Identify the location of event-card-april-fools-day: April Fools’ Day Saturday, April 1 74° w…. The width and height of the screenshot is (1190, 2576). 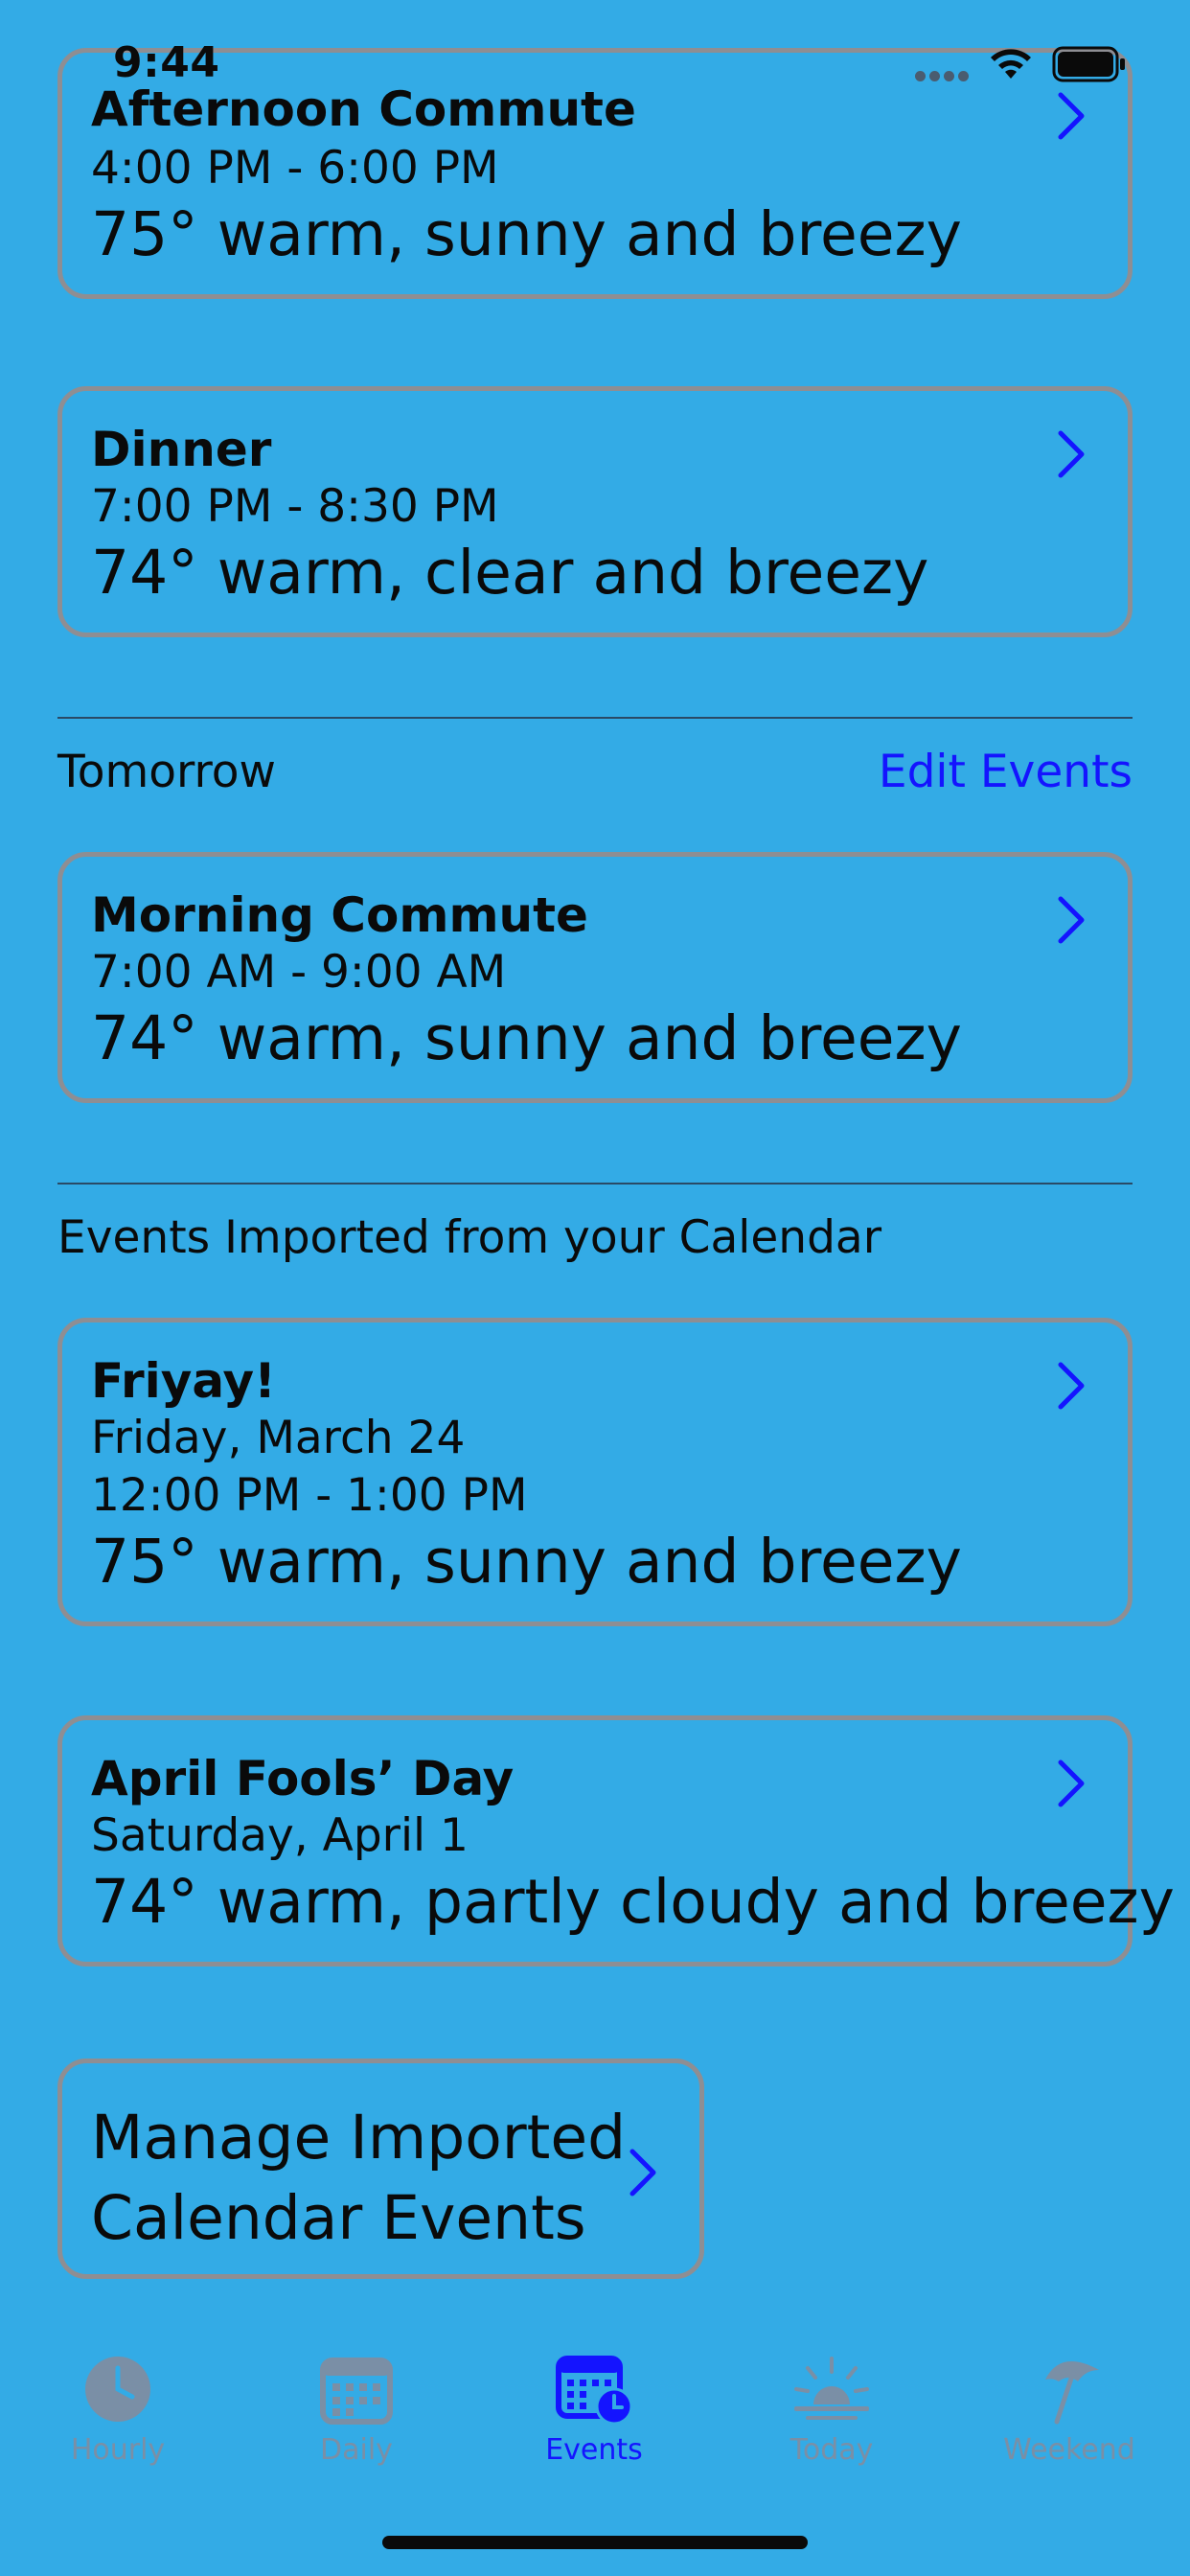
(616, 1840).